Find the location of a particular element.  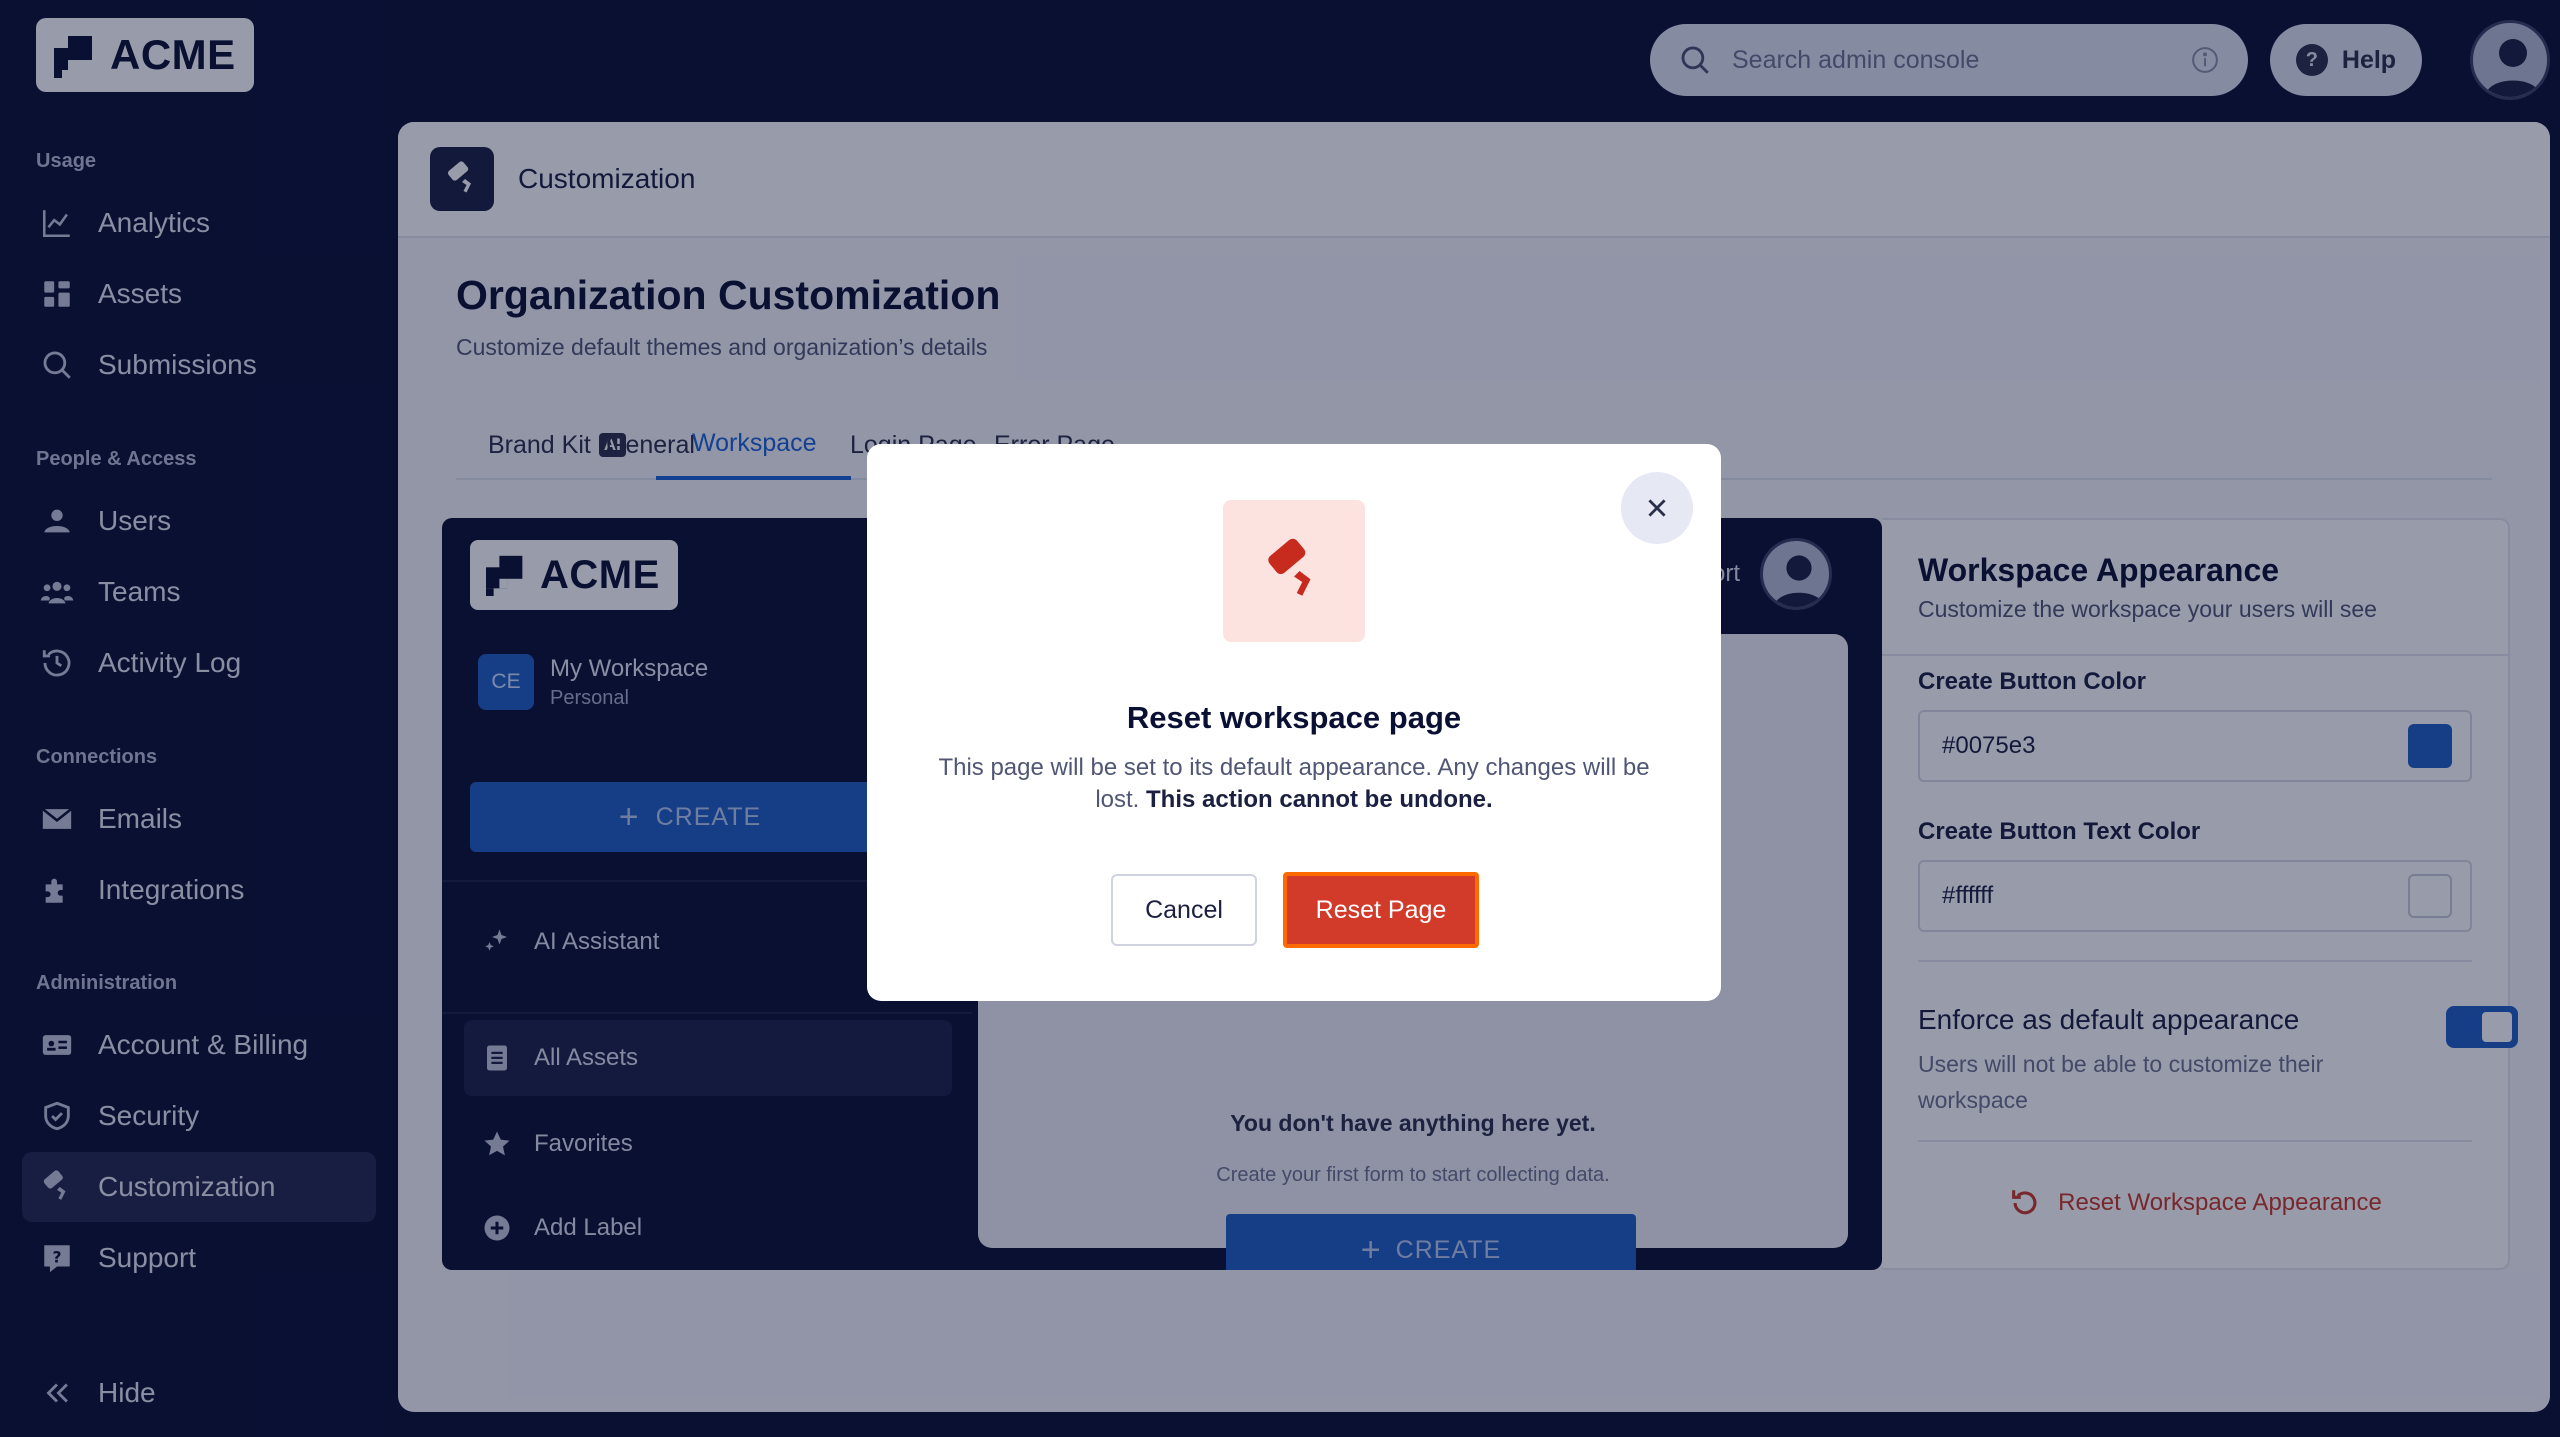

reset-page-button: Reset Page is located at coordinates (1381, 910).